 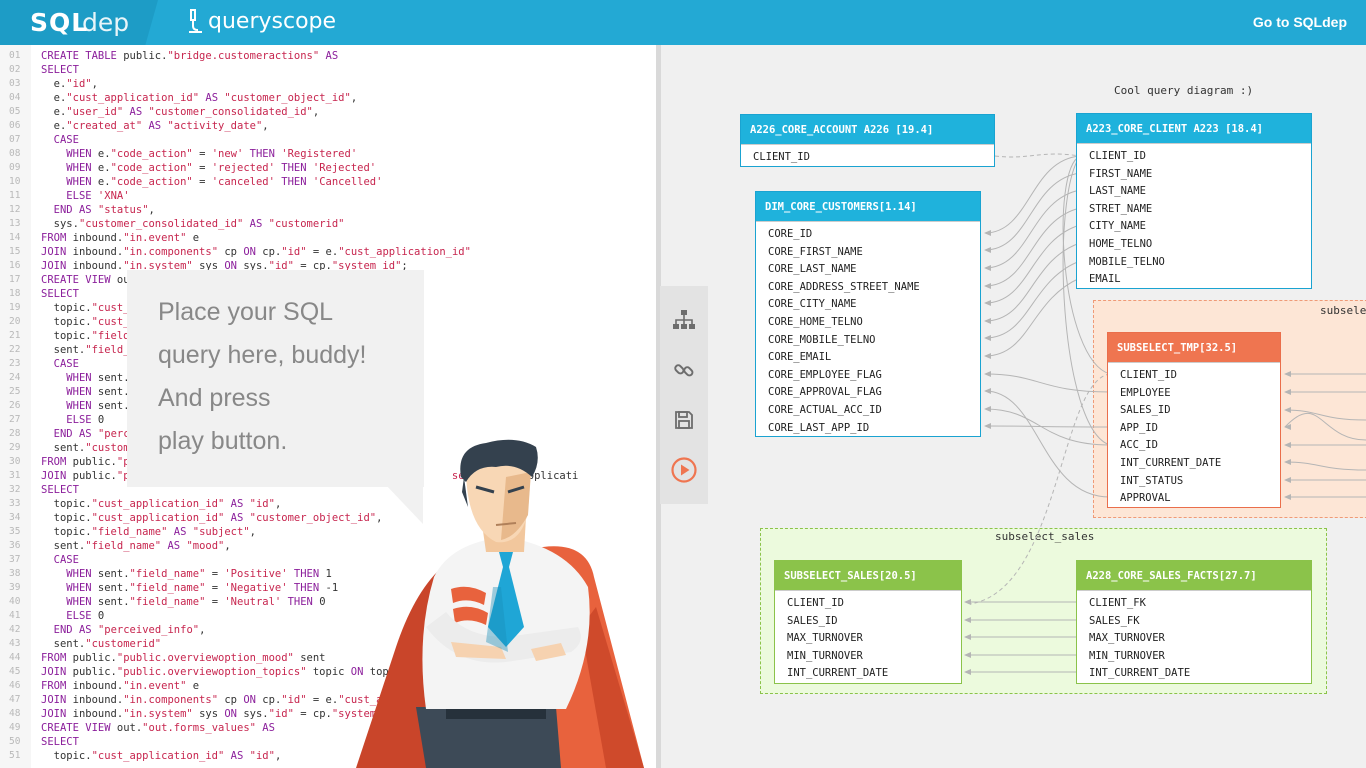 I want to click on table-column: CORE_EMPLOYEE_FLAG, so click(x=868, y=376).